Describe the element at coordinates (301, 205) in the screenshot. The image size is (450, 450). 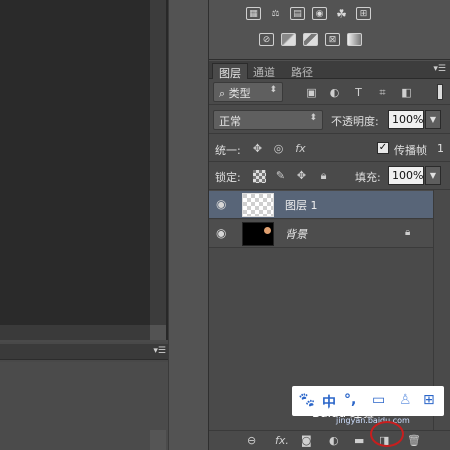
I see `layer-name: 图层 1` at that location.